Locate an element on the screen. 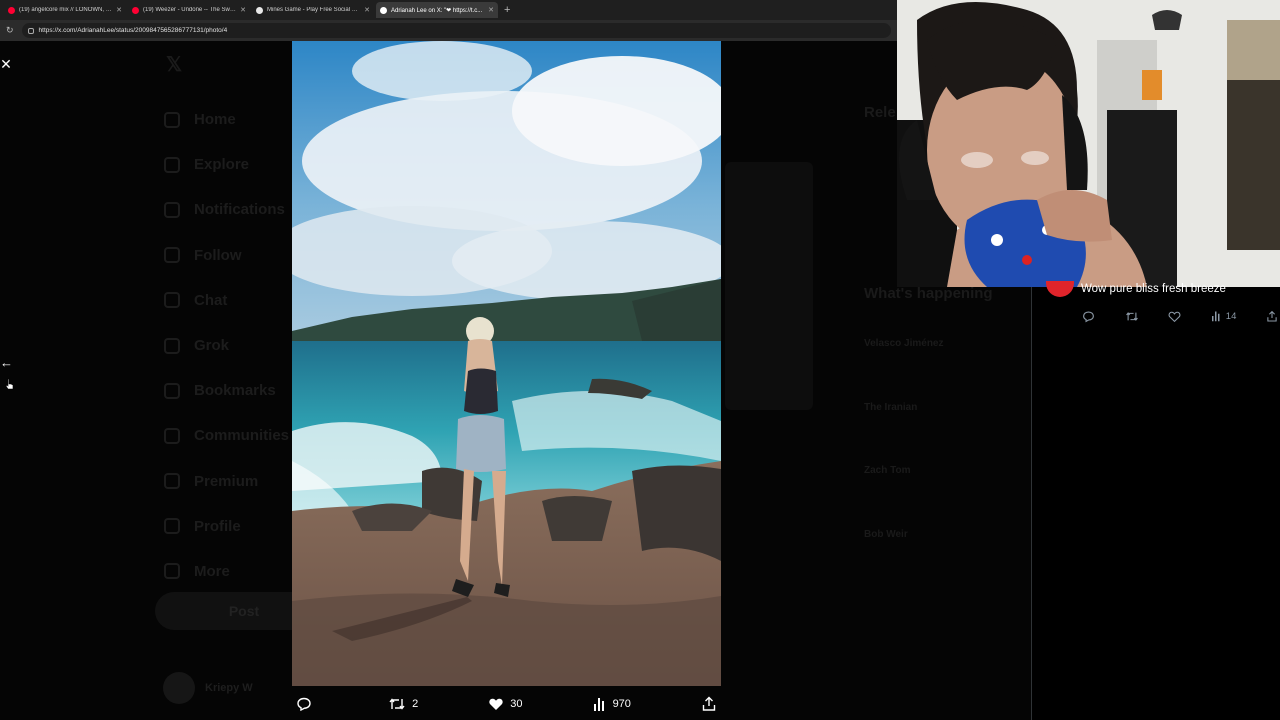 The image size is (1280, 720). x-premium-icon is located at coordinates (172, 481).